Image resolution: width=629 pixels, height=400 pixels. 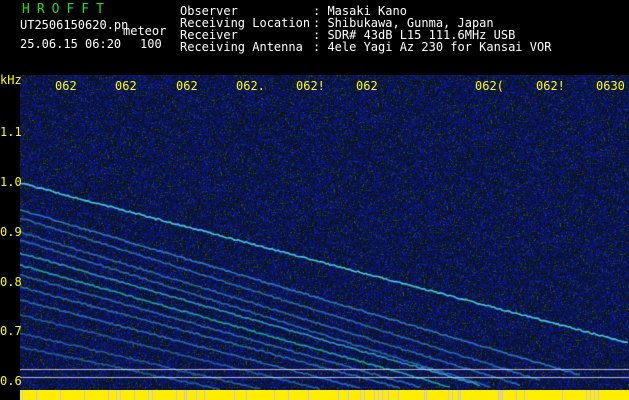 What do you see at coordinates (11, 232) in the screenshot?
I see `freq-label-0-9: 0.9` at bounding box center [11, 232].